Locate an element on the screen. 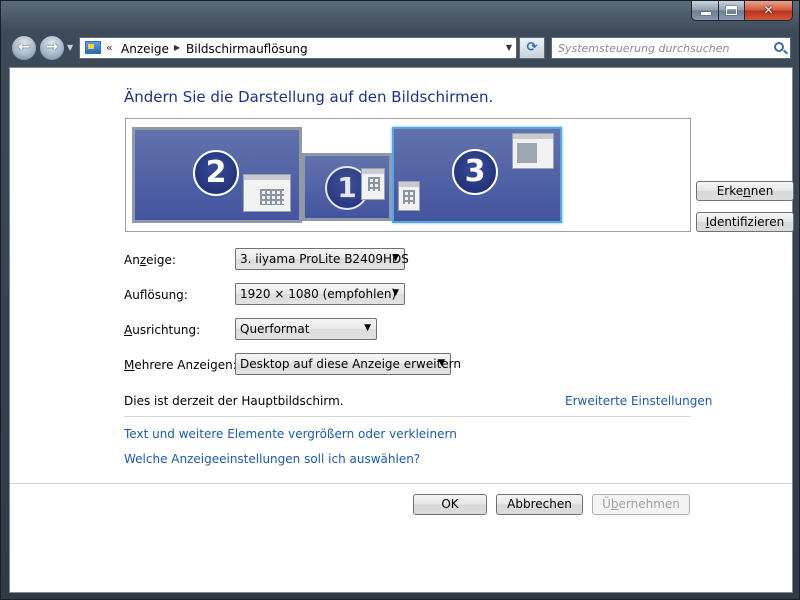  resolution-select-value: 1920 × 1080 (empfohlen) is located at coordinates (318, 294).